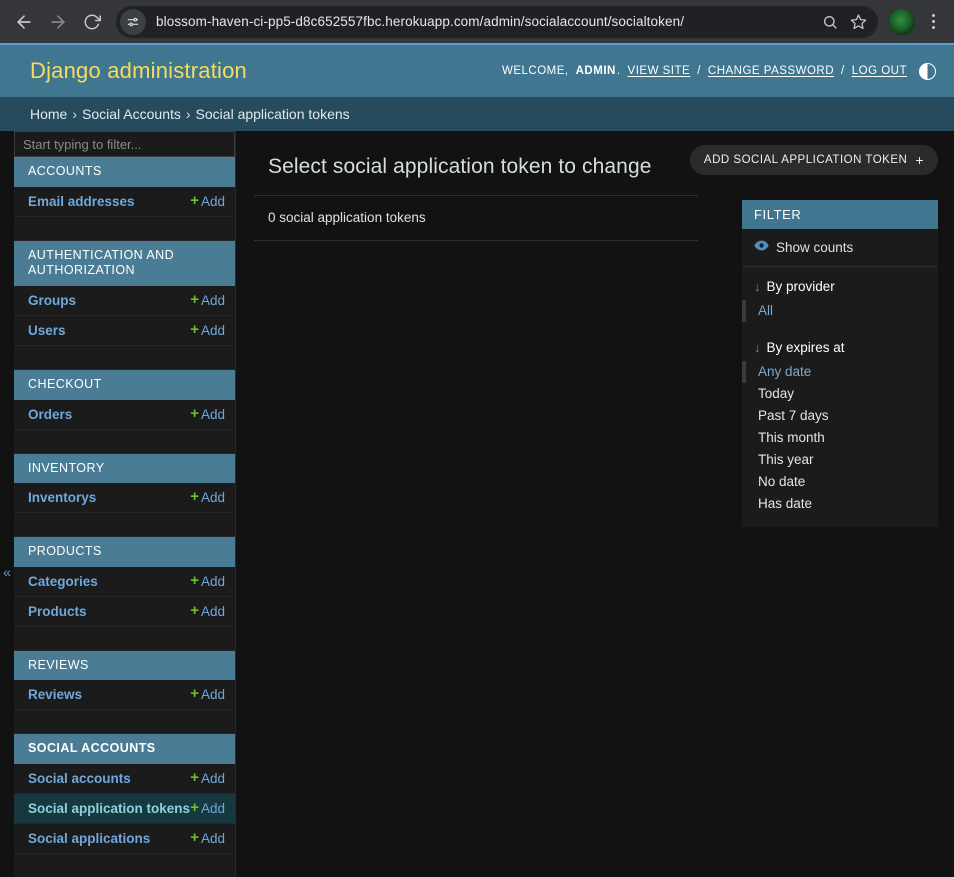 The height and width of the screenshot is (877, 954). What do you see at coordinates (840, 248) in the screenshot?
I see `show-counts-toggle: Show counts` at bounding box center [840, 248].